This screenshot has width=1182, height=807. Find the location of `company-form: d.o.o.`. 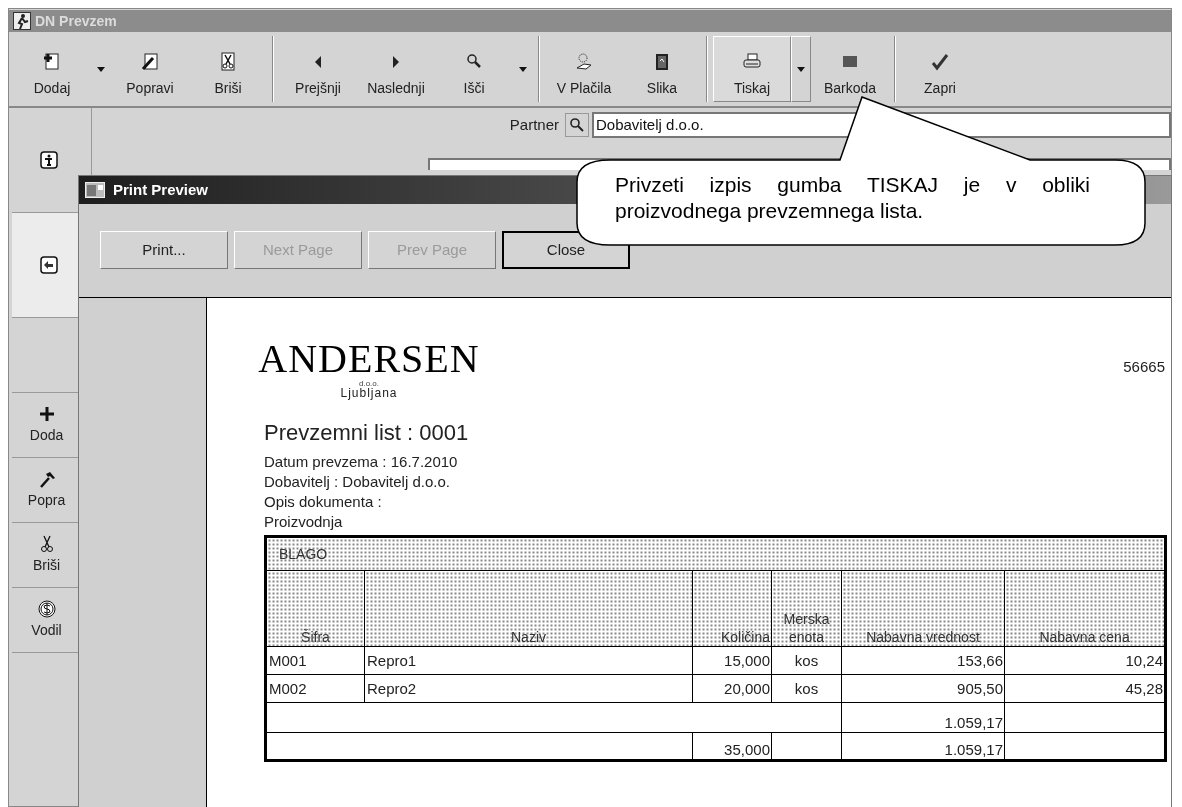

company-form: d.o.o. is located at coordinates (369, 383).